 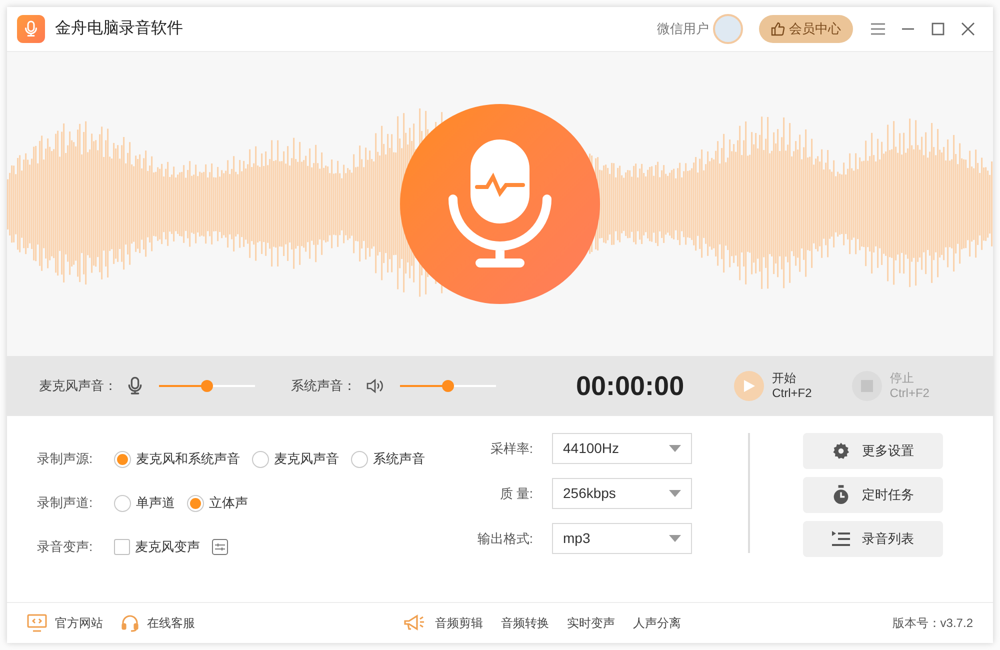 I want to click on stopwatch-icon, so click(x=841, y=495).